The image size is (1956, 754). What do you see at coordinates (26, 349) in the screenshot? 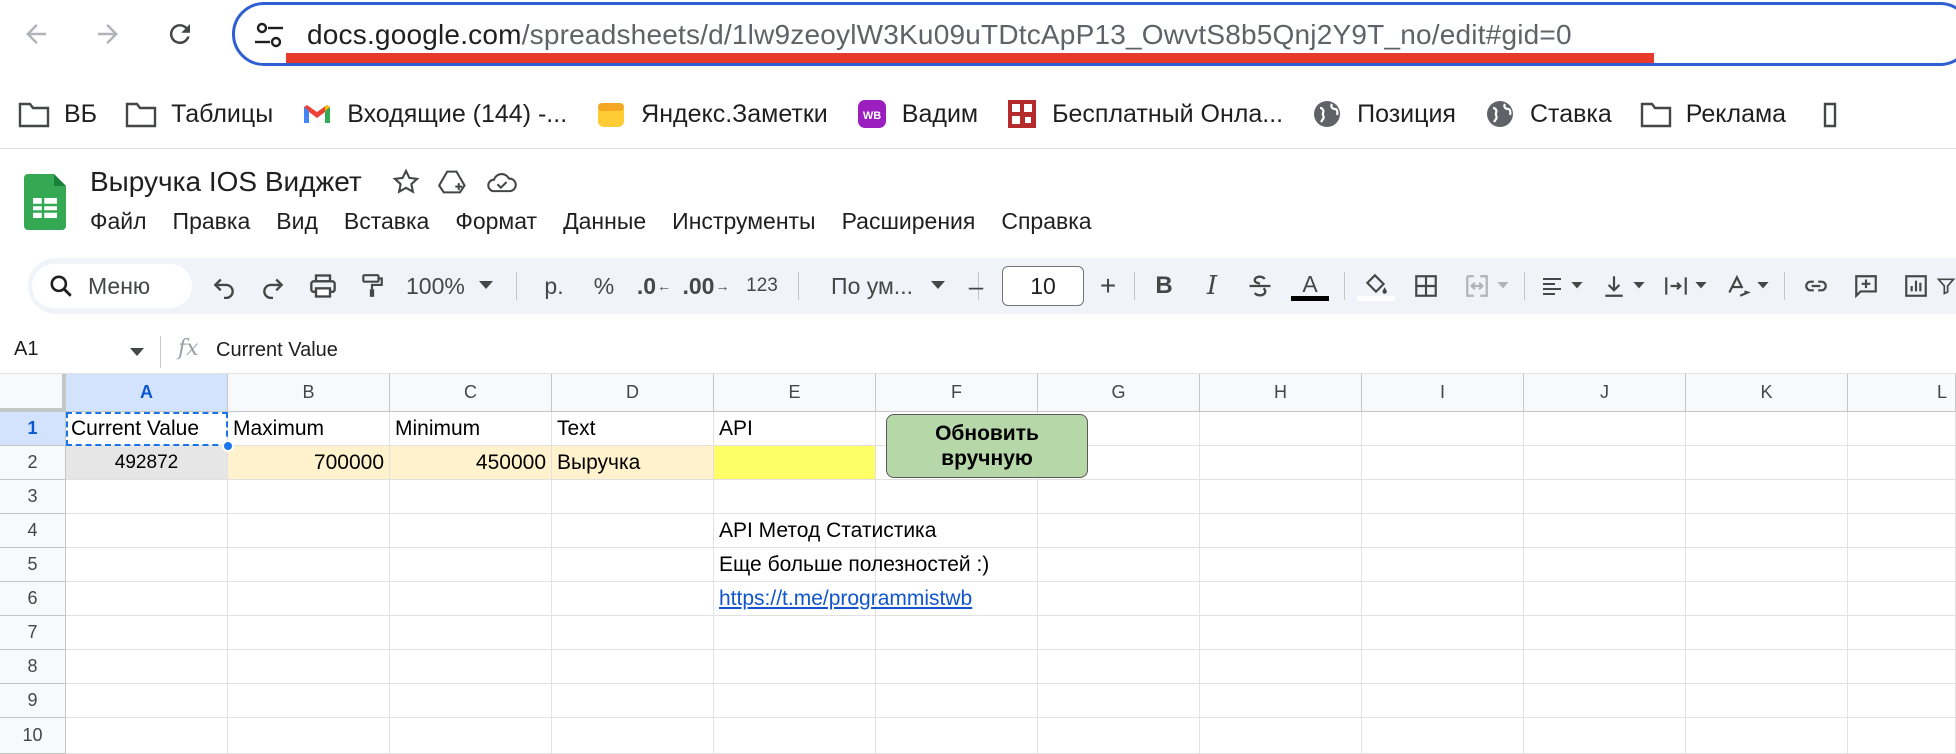
I see `name-box: A1` at bounding box center [26, 349].